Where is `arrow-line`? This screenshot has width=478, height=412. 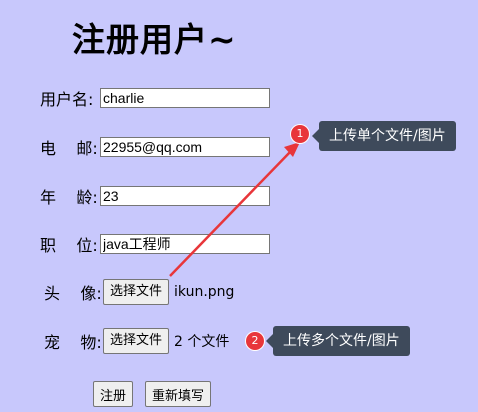 arrow-line is located at coordinates (231, 213).